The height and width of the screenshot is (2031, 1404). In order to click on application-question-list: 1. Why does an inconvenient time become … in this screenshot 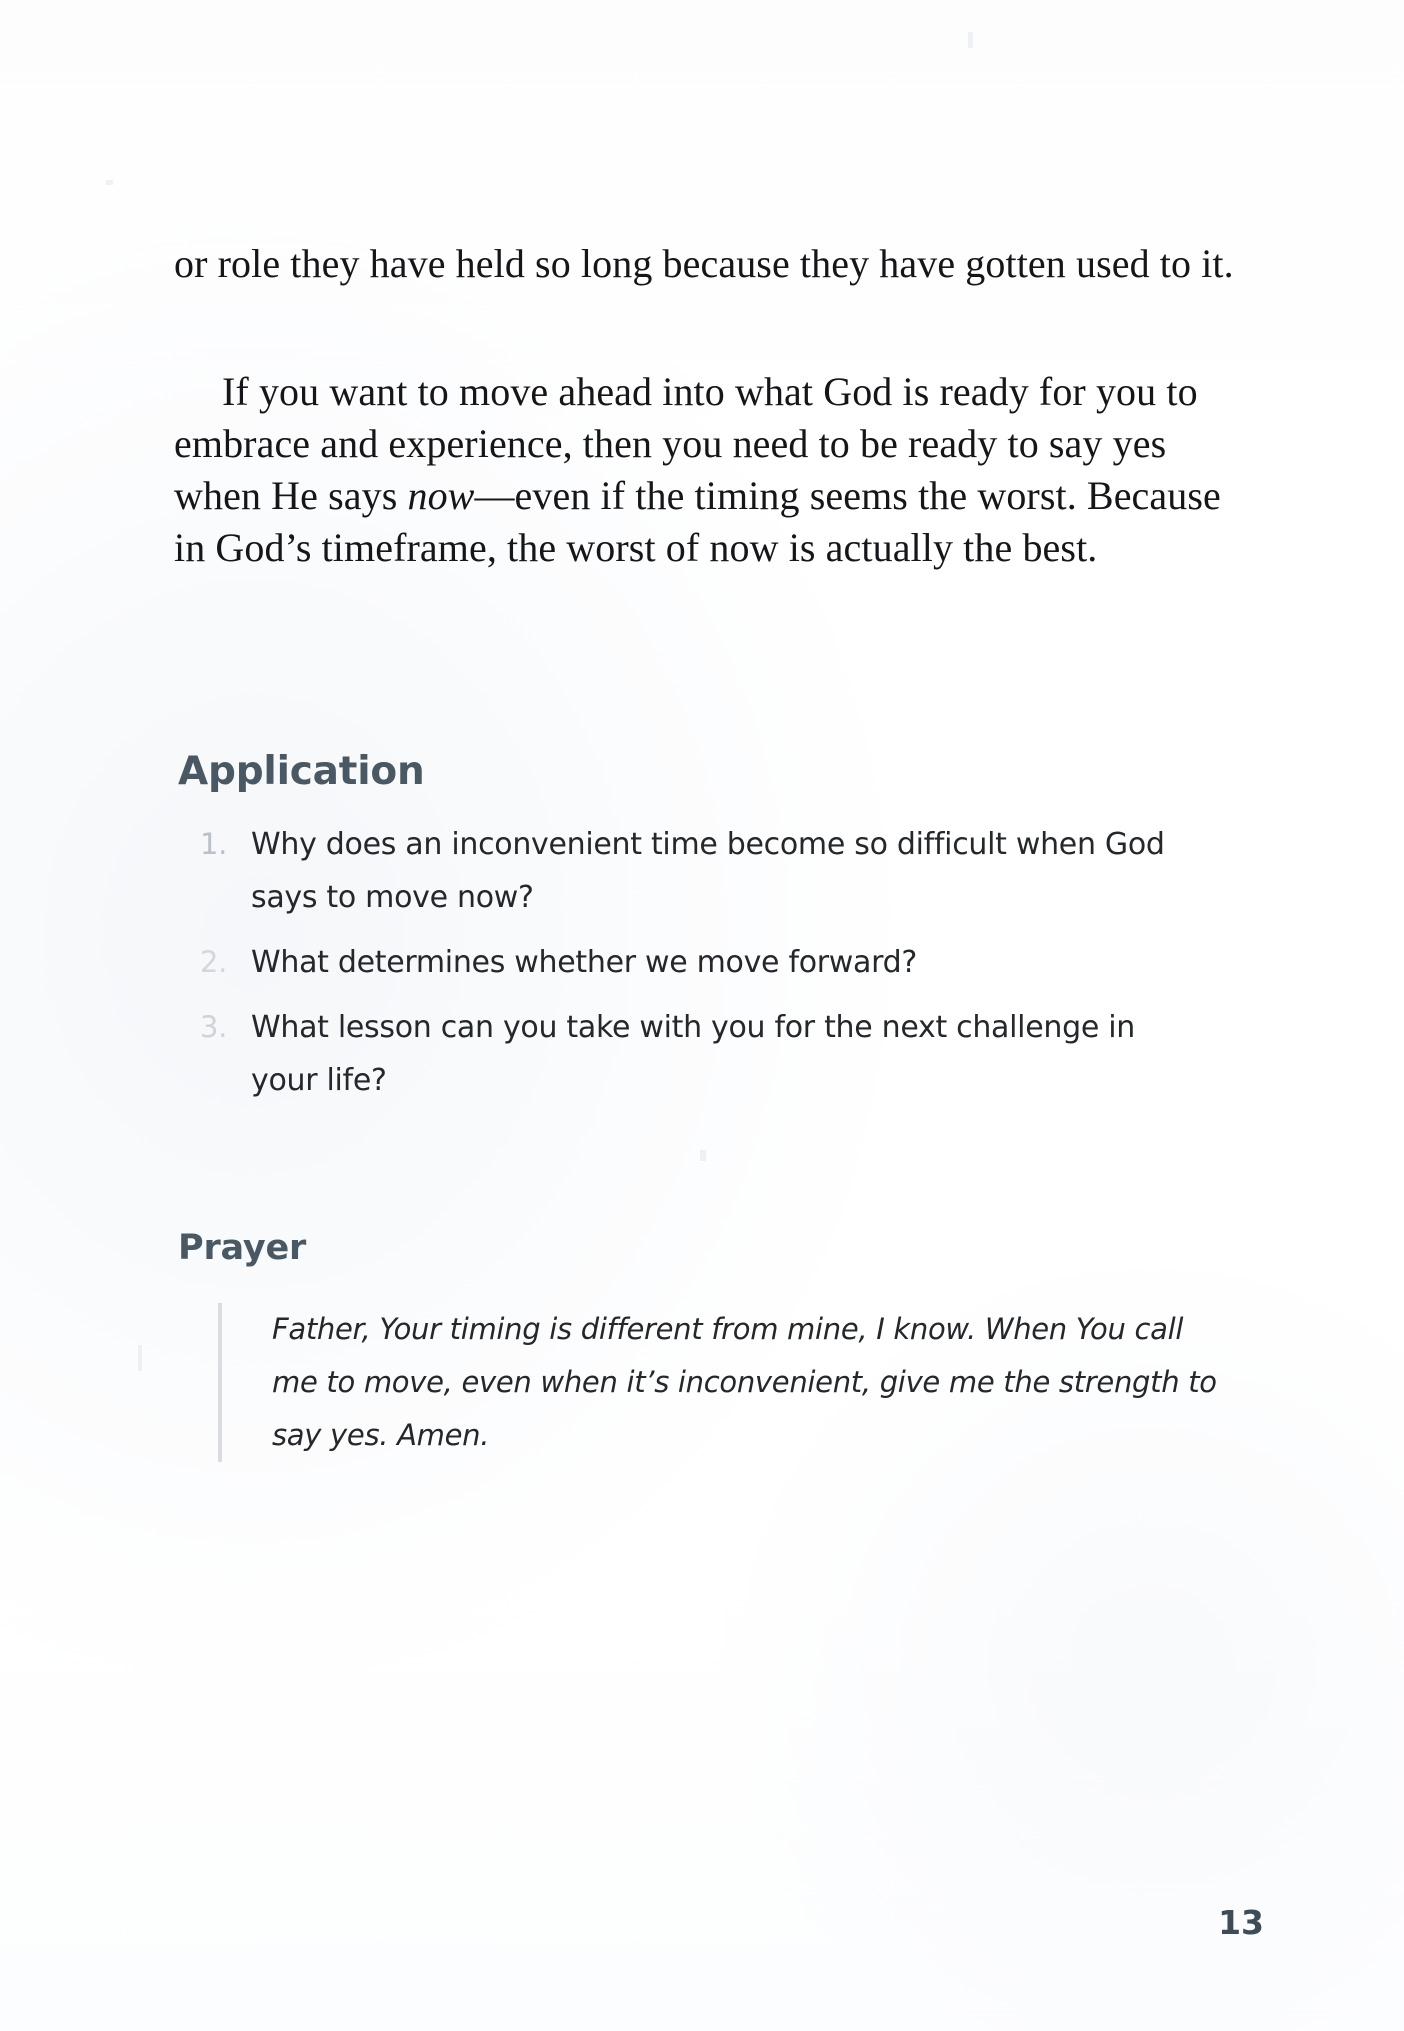, I will do `click(694, 968)`.